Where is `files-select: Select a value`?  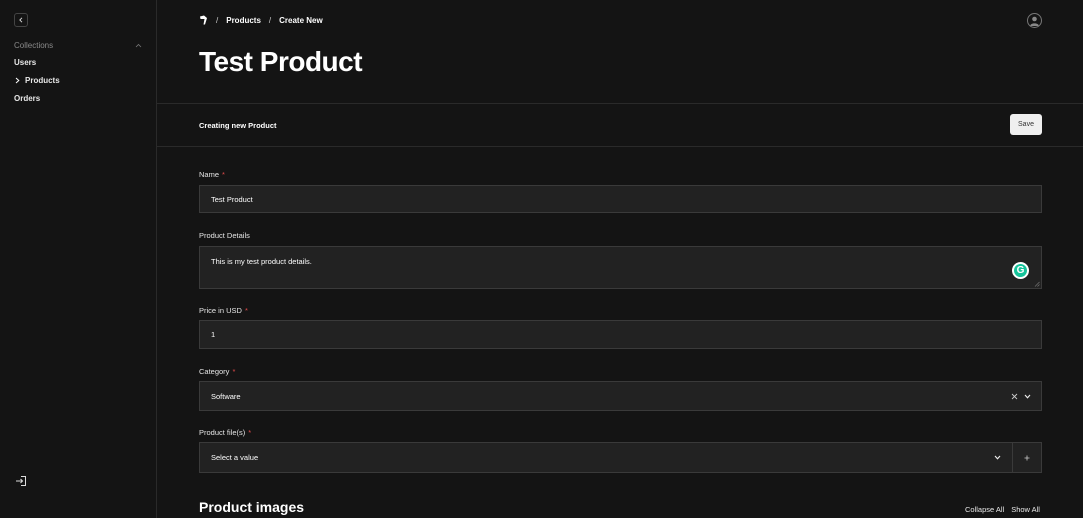 files-select: Select a value is located at coordinates (620, 457).